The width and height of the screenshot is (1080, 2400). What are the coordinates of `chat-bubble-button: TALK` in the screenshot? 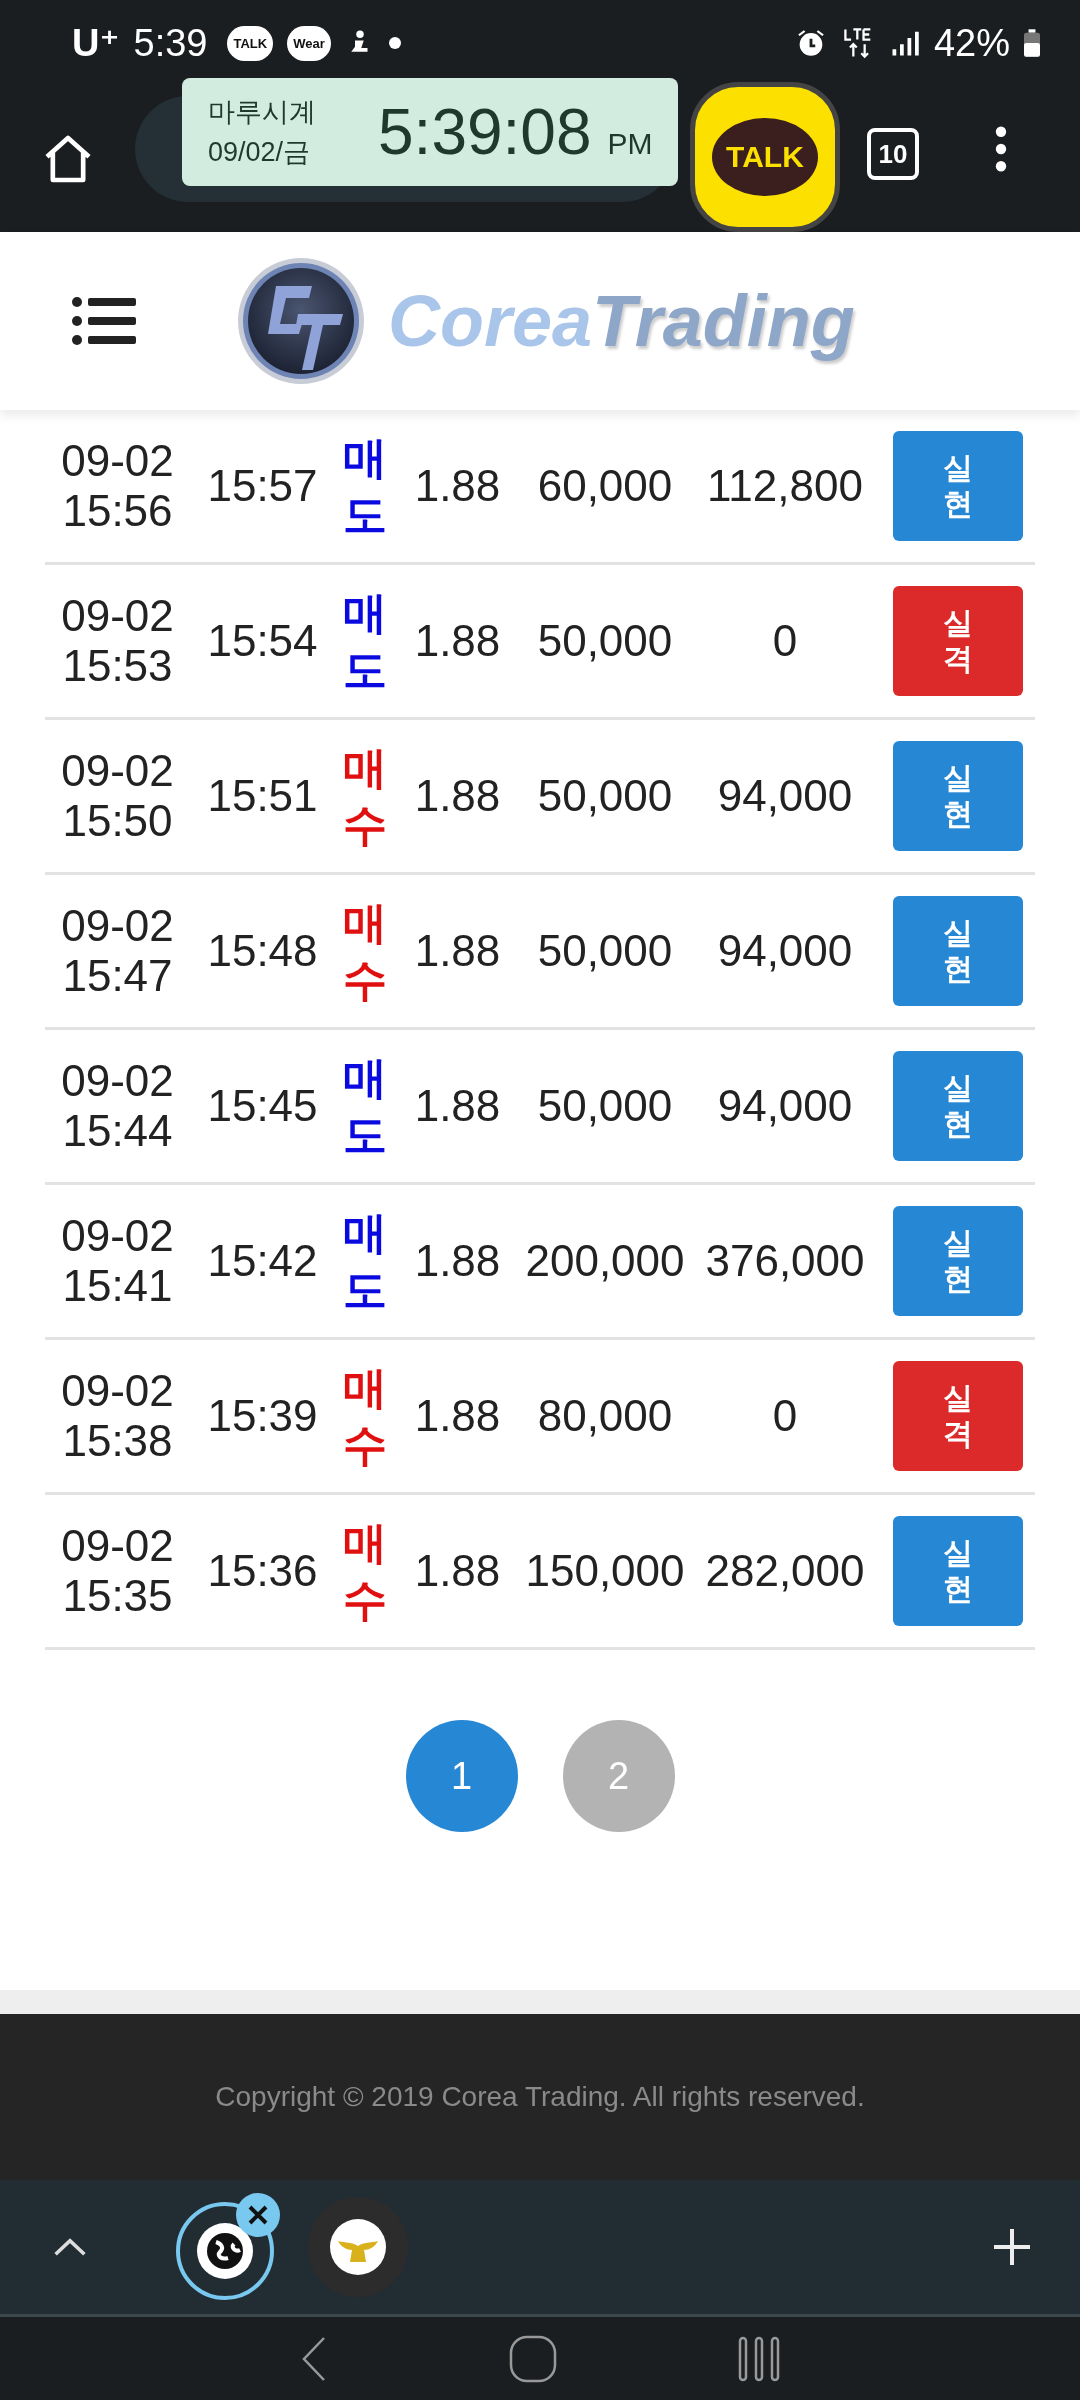 It's located at (765, 157).